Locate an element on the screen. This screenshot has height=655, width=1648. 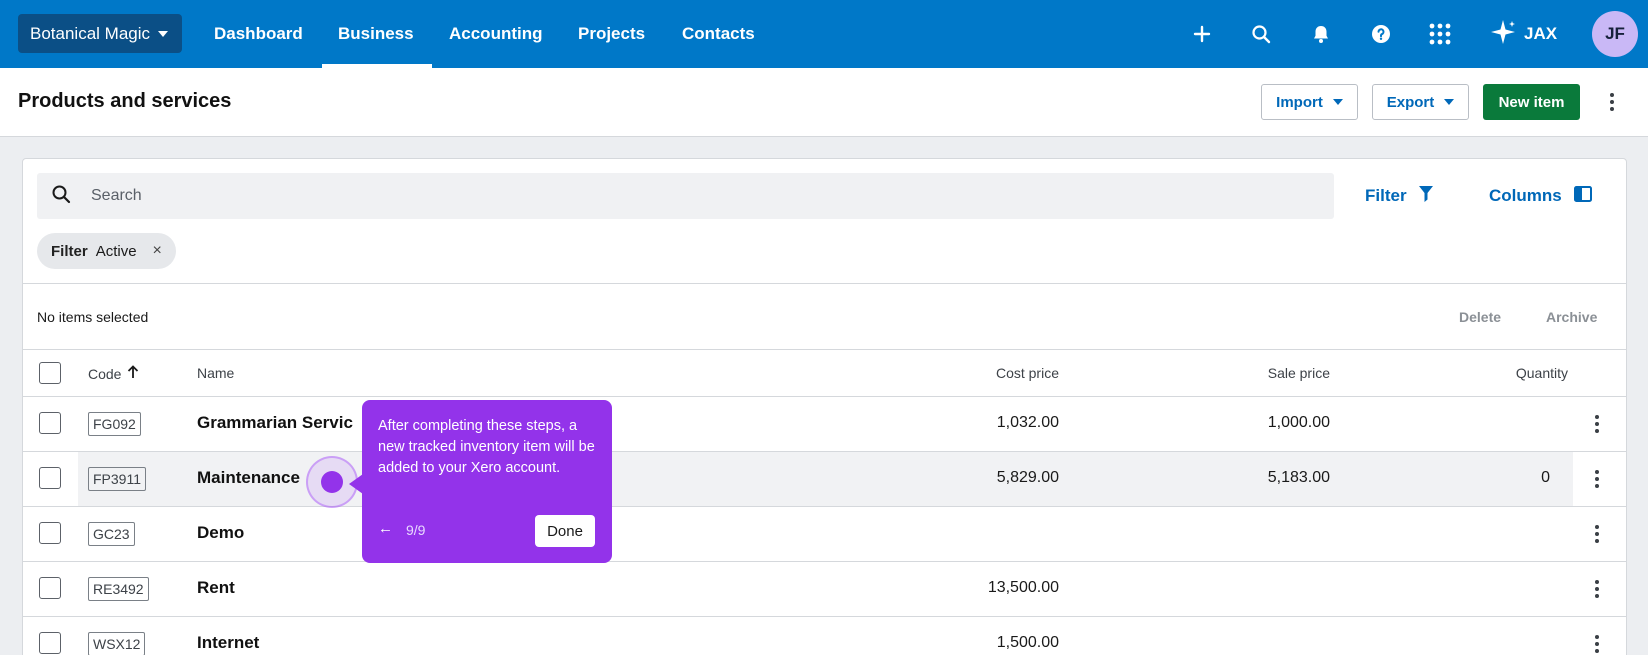
export-button: Export is located at coordinates (1420, 102).